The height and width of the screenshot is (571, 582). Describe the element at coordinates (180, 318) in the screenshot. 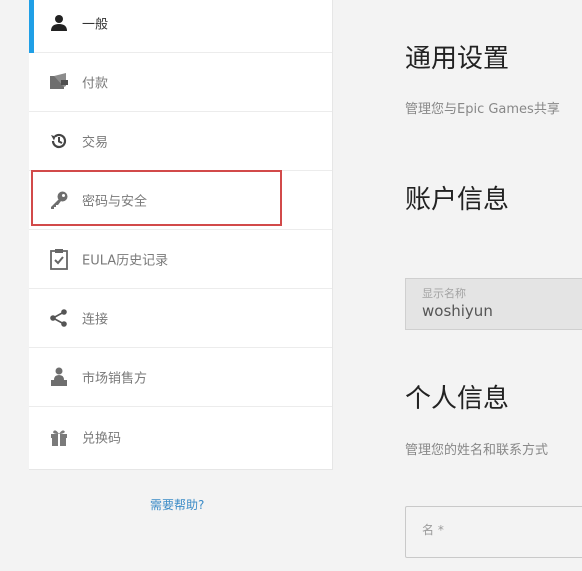

I see `sidebar-item-connections: 连接` at that location.